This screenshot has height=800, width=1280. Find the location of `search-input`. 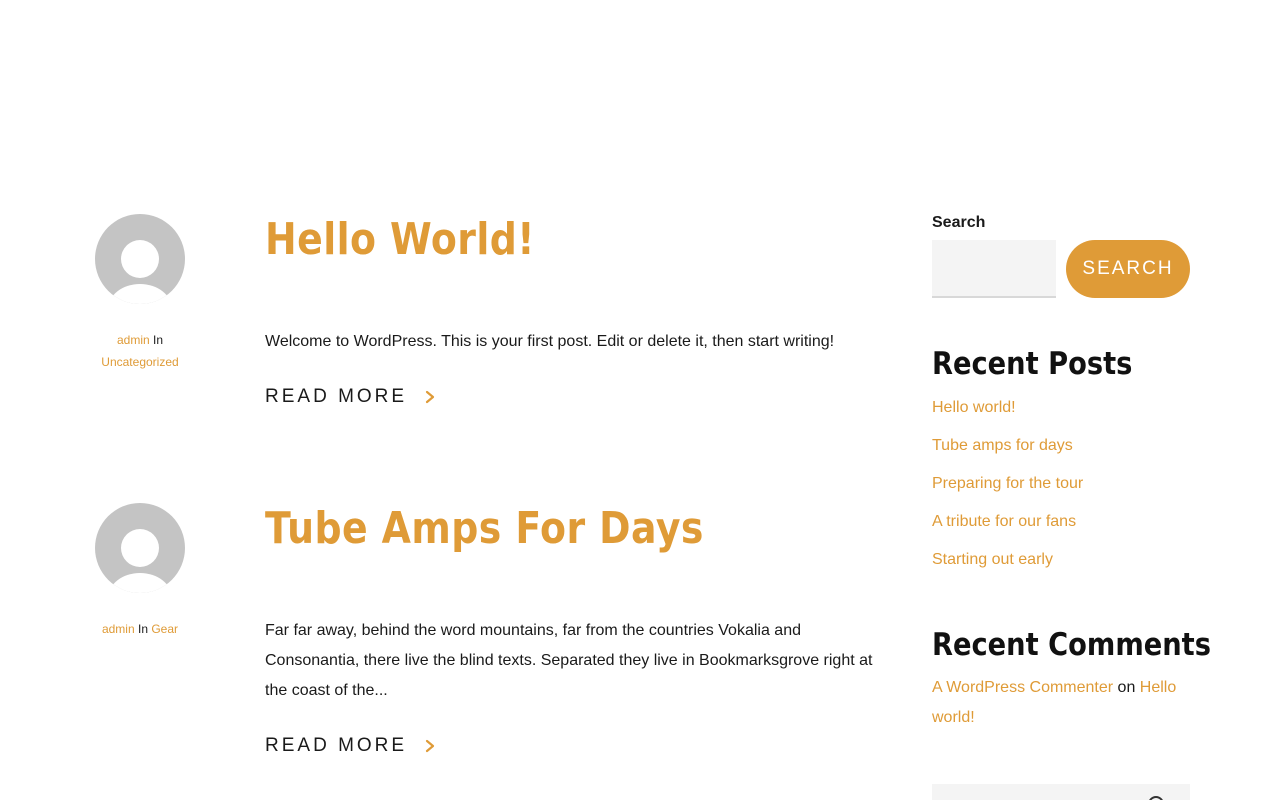

search-input is located at coordinates (994, 269).